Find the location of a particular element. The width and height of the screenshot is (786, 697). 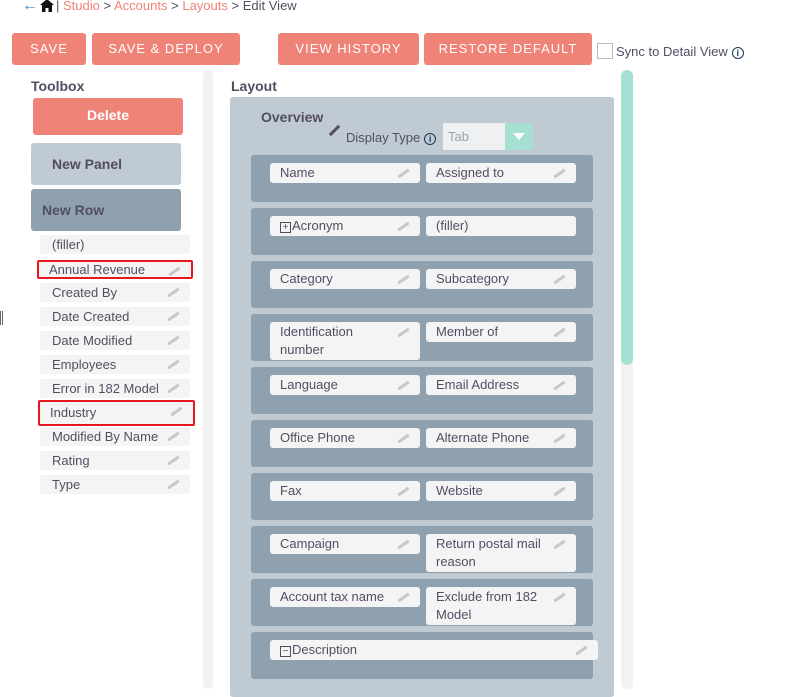

layout-field-office-phone: Office Phone is located at coordinates (345, 438).